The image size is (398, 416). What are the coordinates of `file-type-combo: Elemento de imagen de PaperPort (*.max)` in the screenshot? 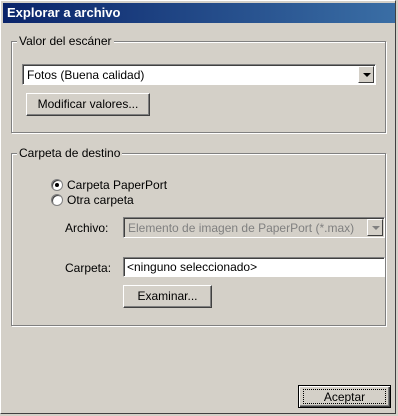 It's located at (254, 227).